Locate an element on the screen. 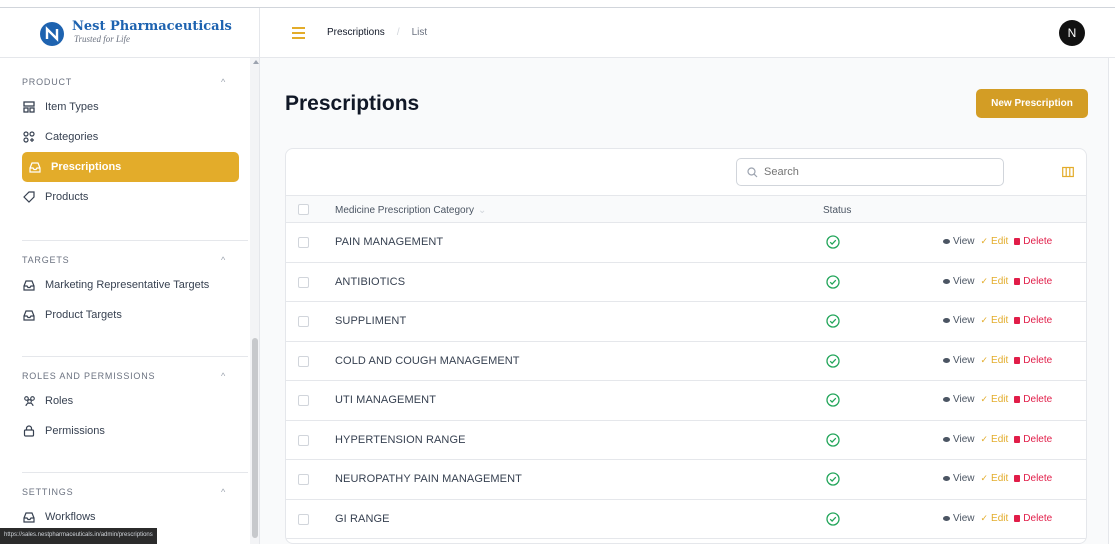  page-title: Prescriptions is located at coordinates (352, 103).